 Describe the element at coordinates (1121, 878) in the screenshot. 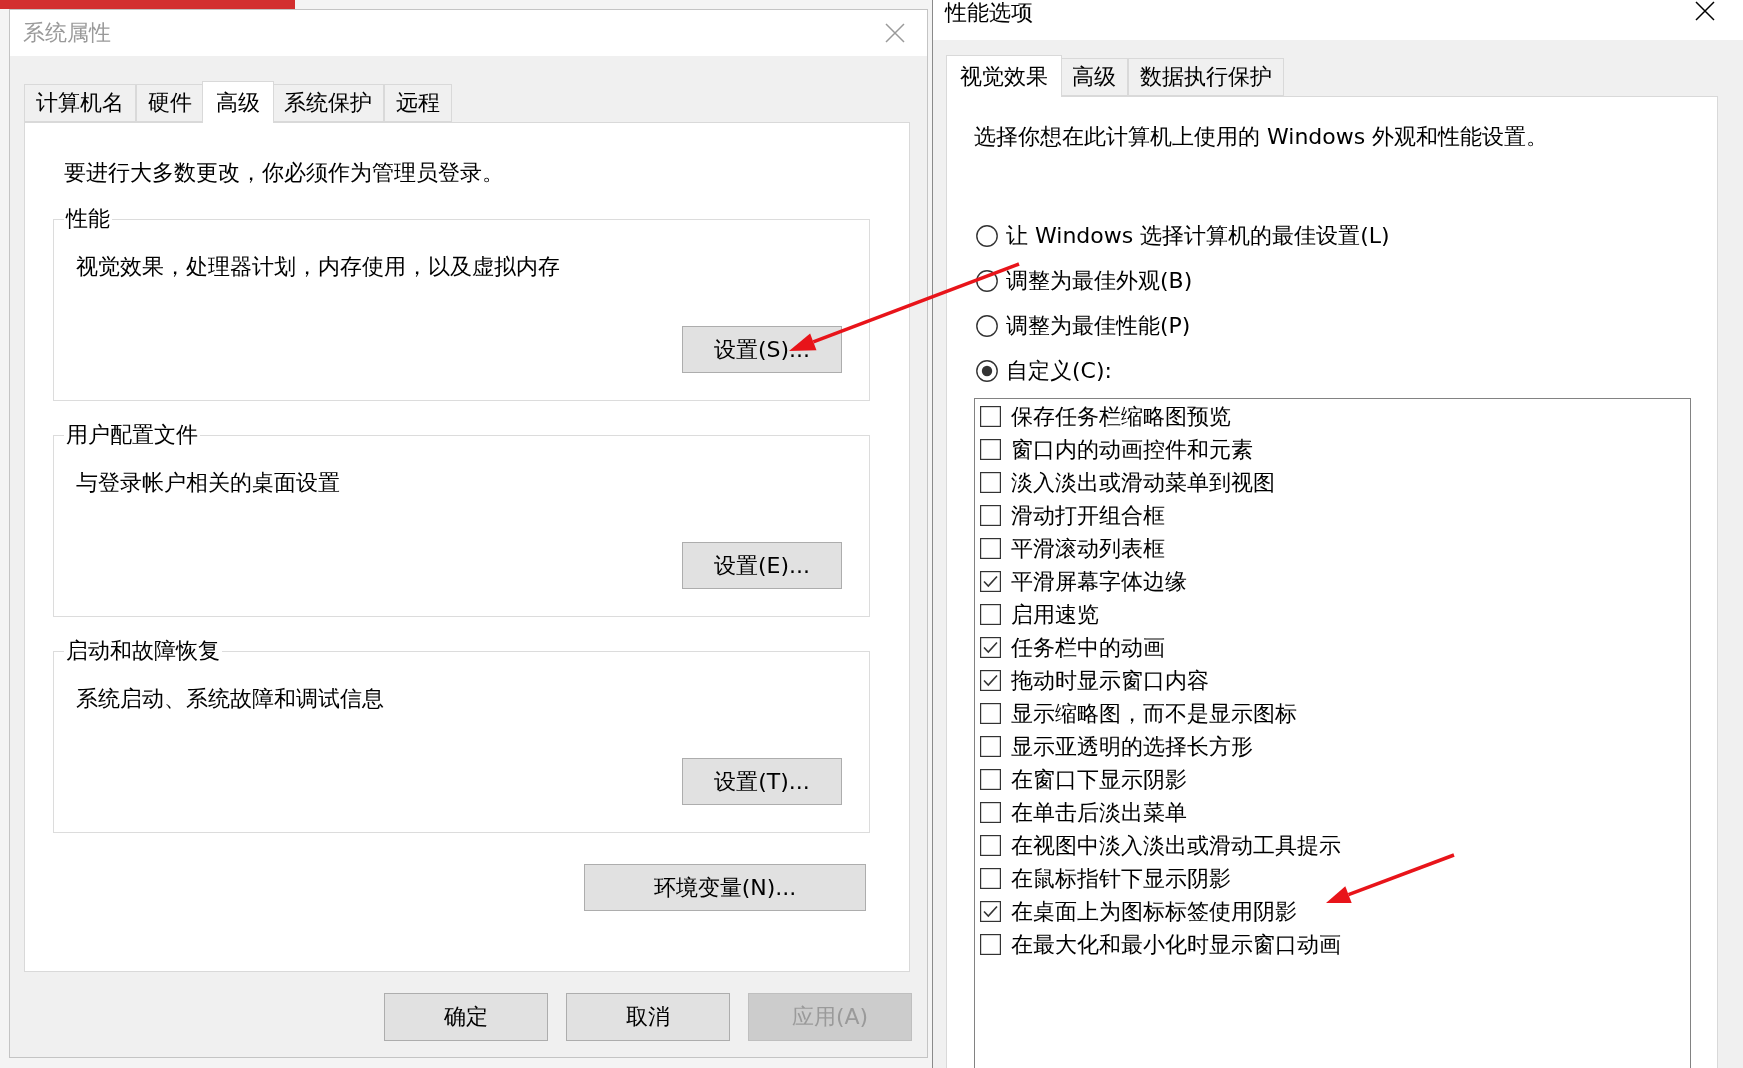

I see `checkbox-label: 在鼠标指针下显示阴影` at that location.